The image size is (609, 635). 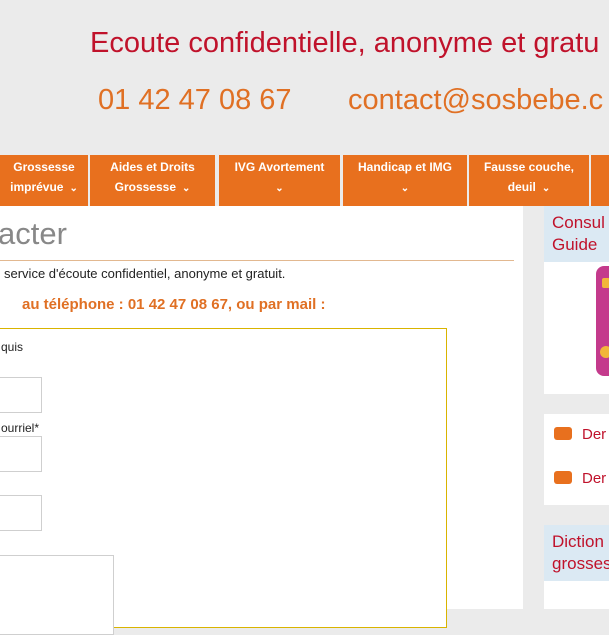 I want to click on message-textarea, so click(x=57, y=595).